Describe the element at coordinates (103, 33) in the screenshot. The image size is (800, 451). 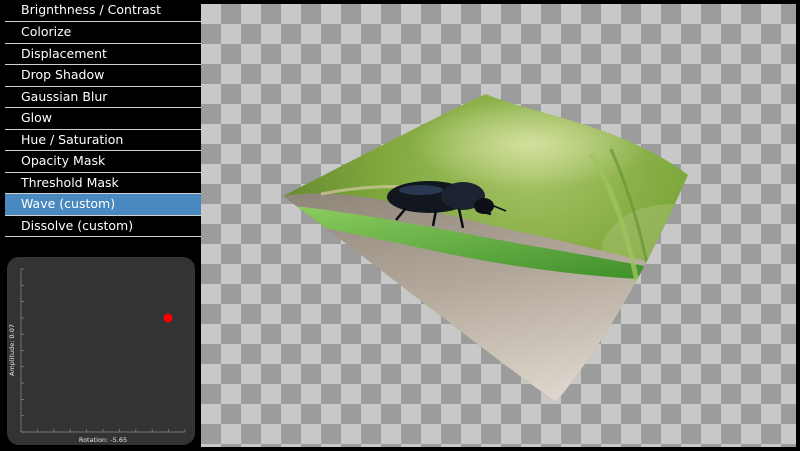
I see `effect-item-colorize: Colorize` at that location.